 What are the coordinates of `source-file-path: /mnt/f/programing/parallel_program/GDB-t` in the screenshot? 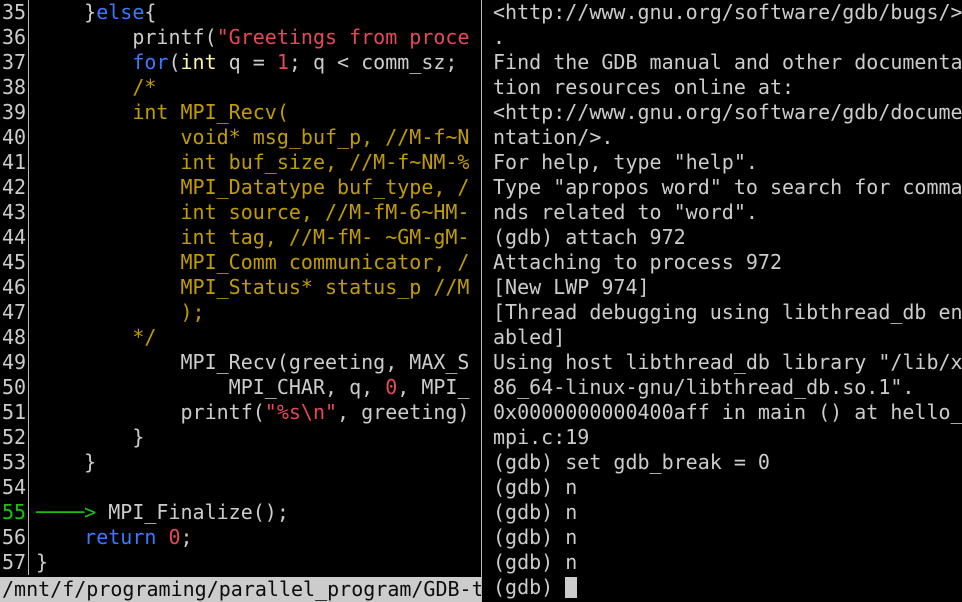 It's located at (240, 589).